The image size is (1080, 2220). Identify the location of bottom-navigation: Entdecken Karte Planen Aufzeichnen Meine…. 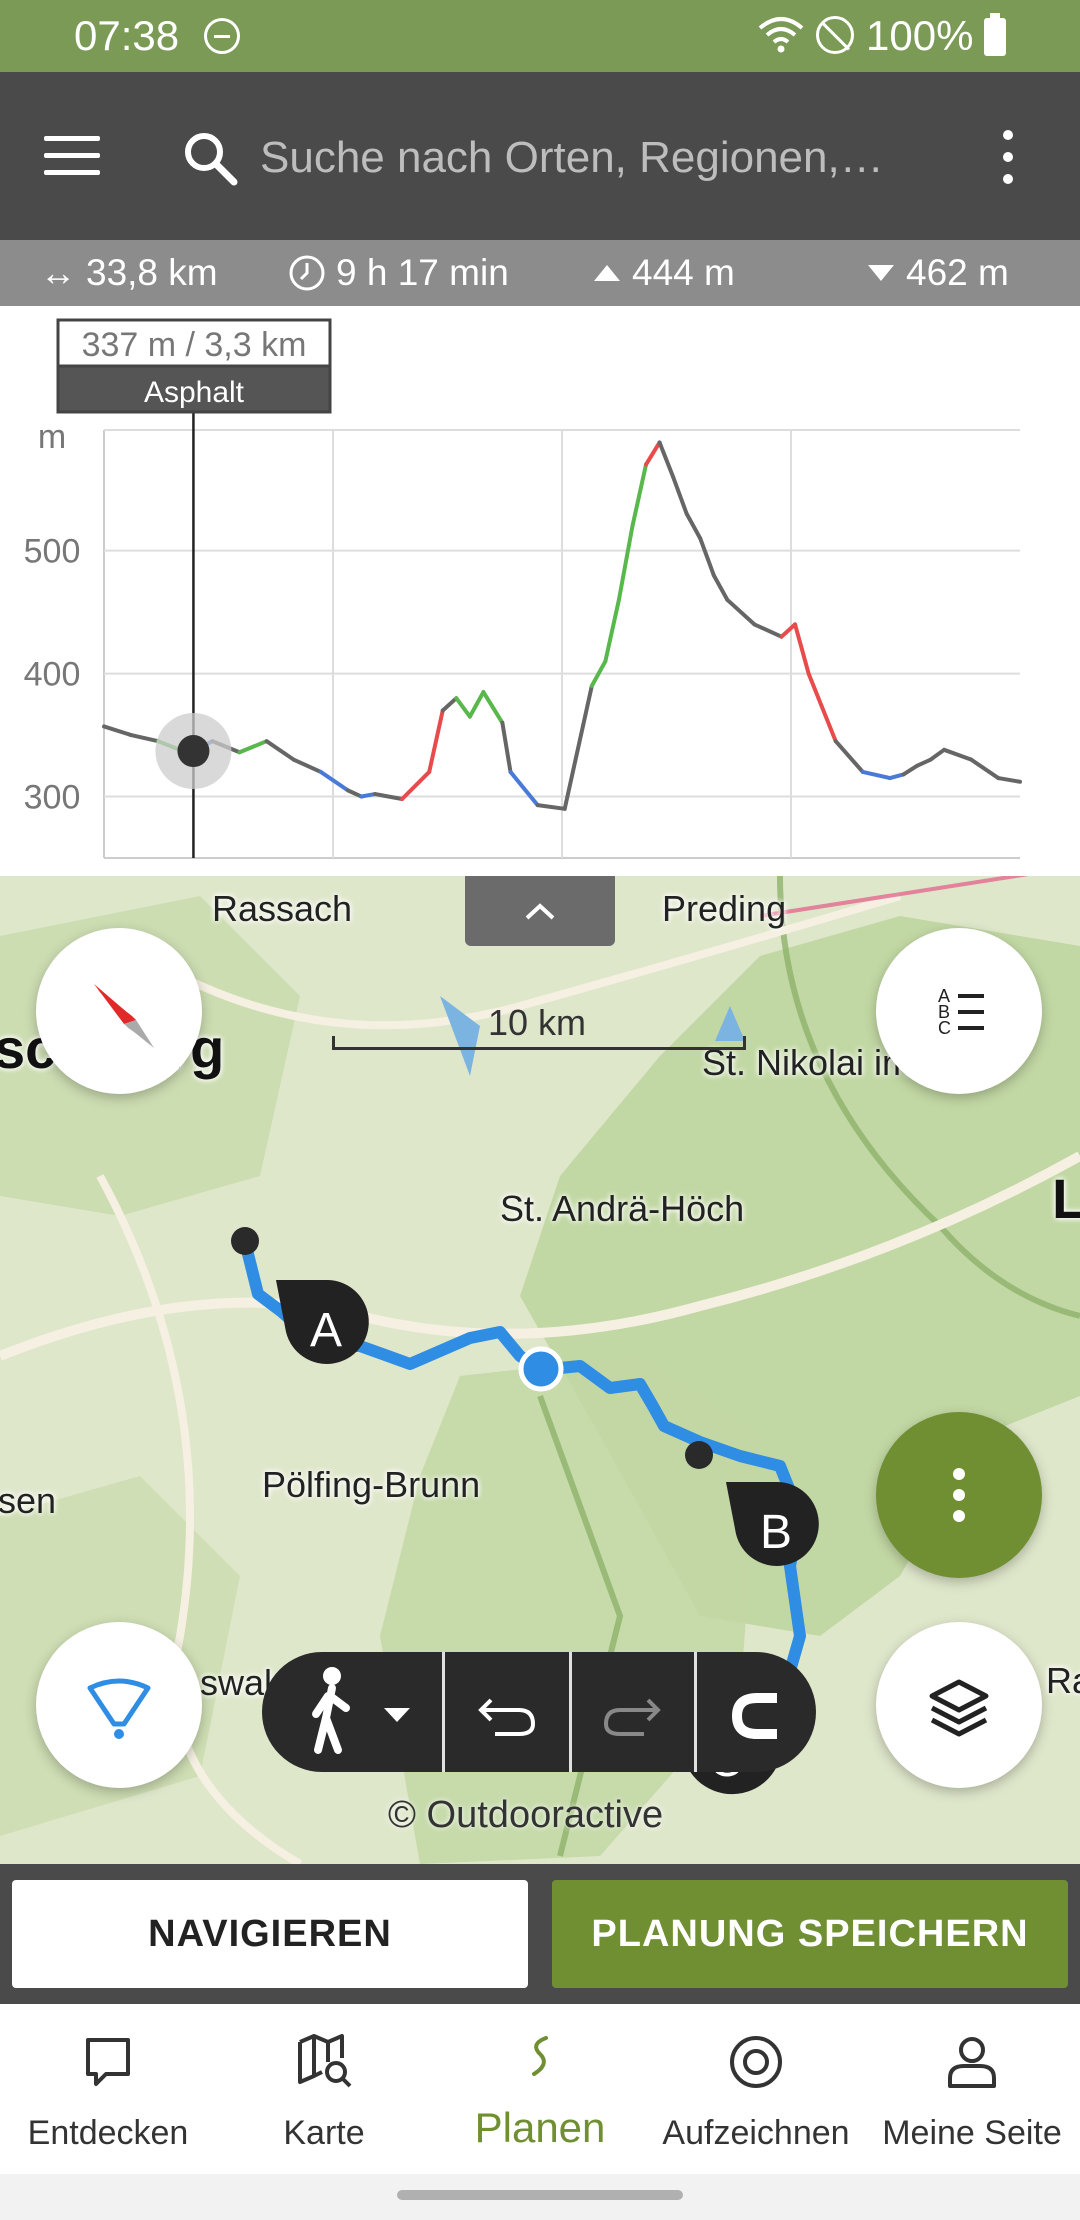
(540, 2089).